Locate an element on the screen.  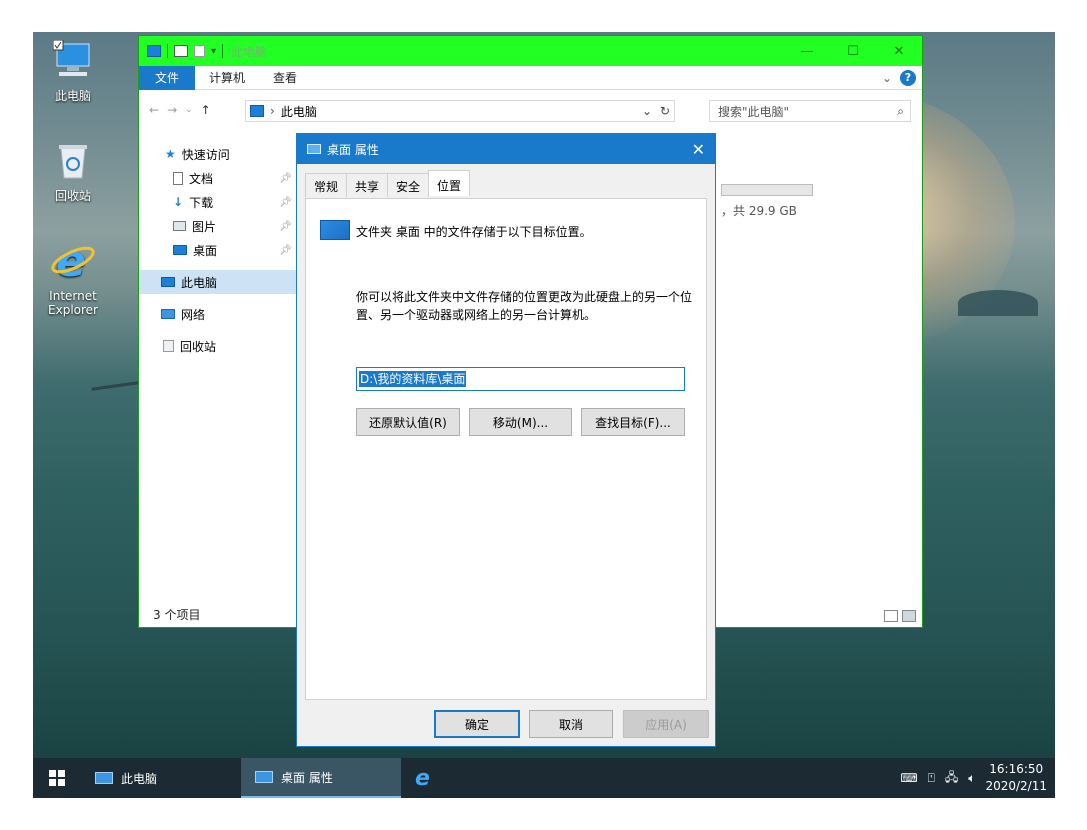
properties-icon is located at coordinates (181, 51).